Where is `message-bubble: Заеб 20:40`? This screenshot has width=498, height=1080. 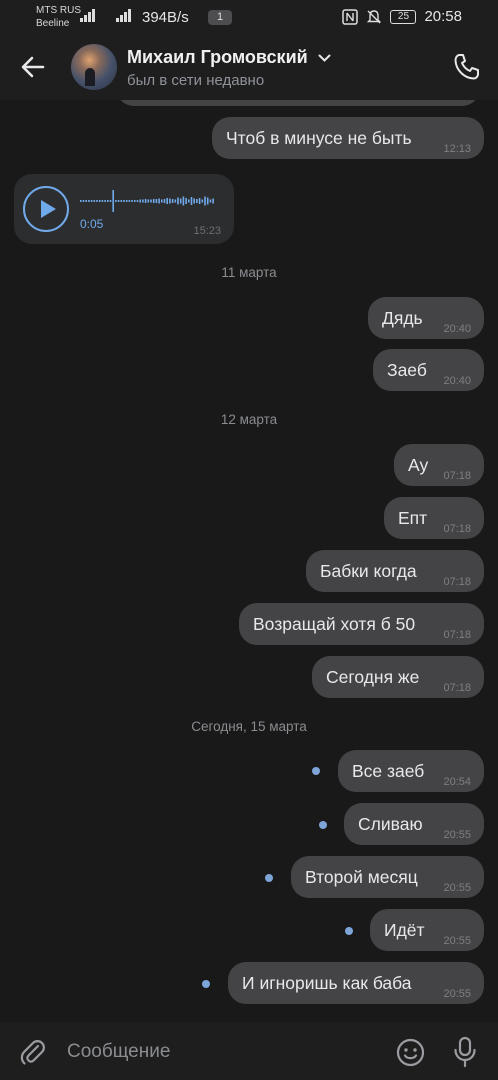
message-bubble: Заеб 20:40 is located at coordinates (428, 370).